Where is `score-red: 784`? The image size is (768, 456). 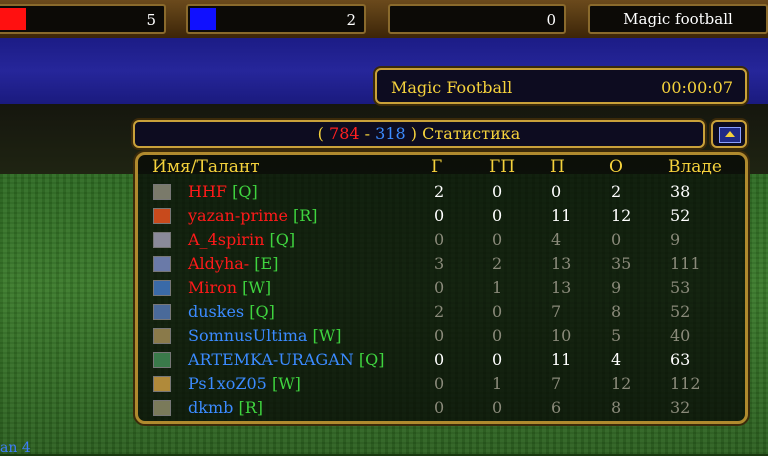
score-red: 784 is located at coordinates (344, 133).